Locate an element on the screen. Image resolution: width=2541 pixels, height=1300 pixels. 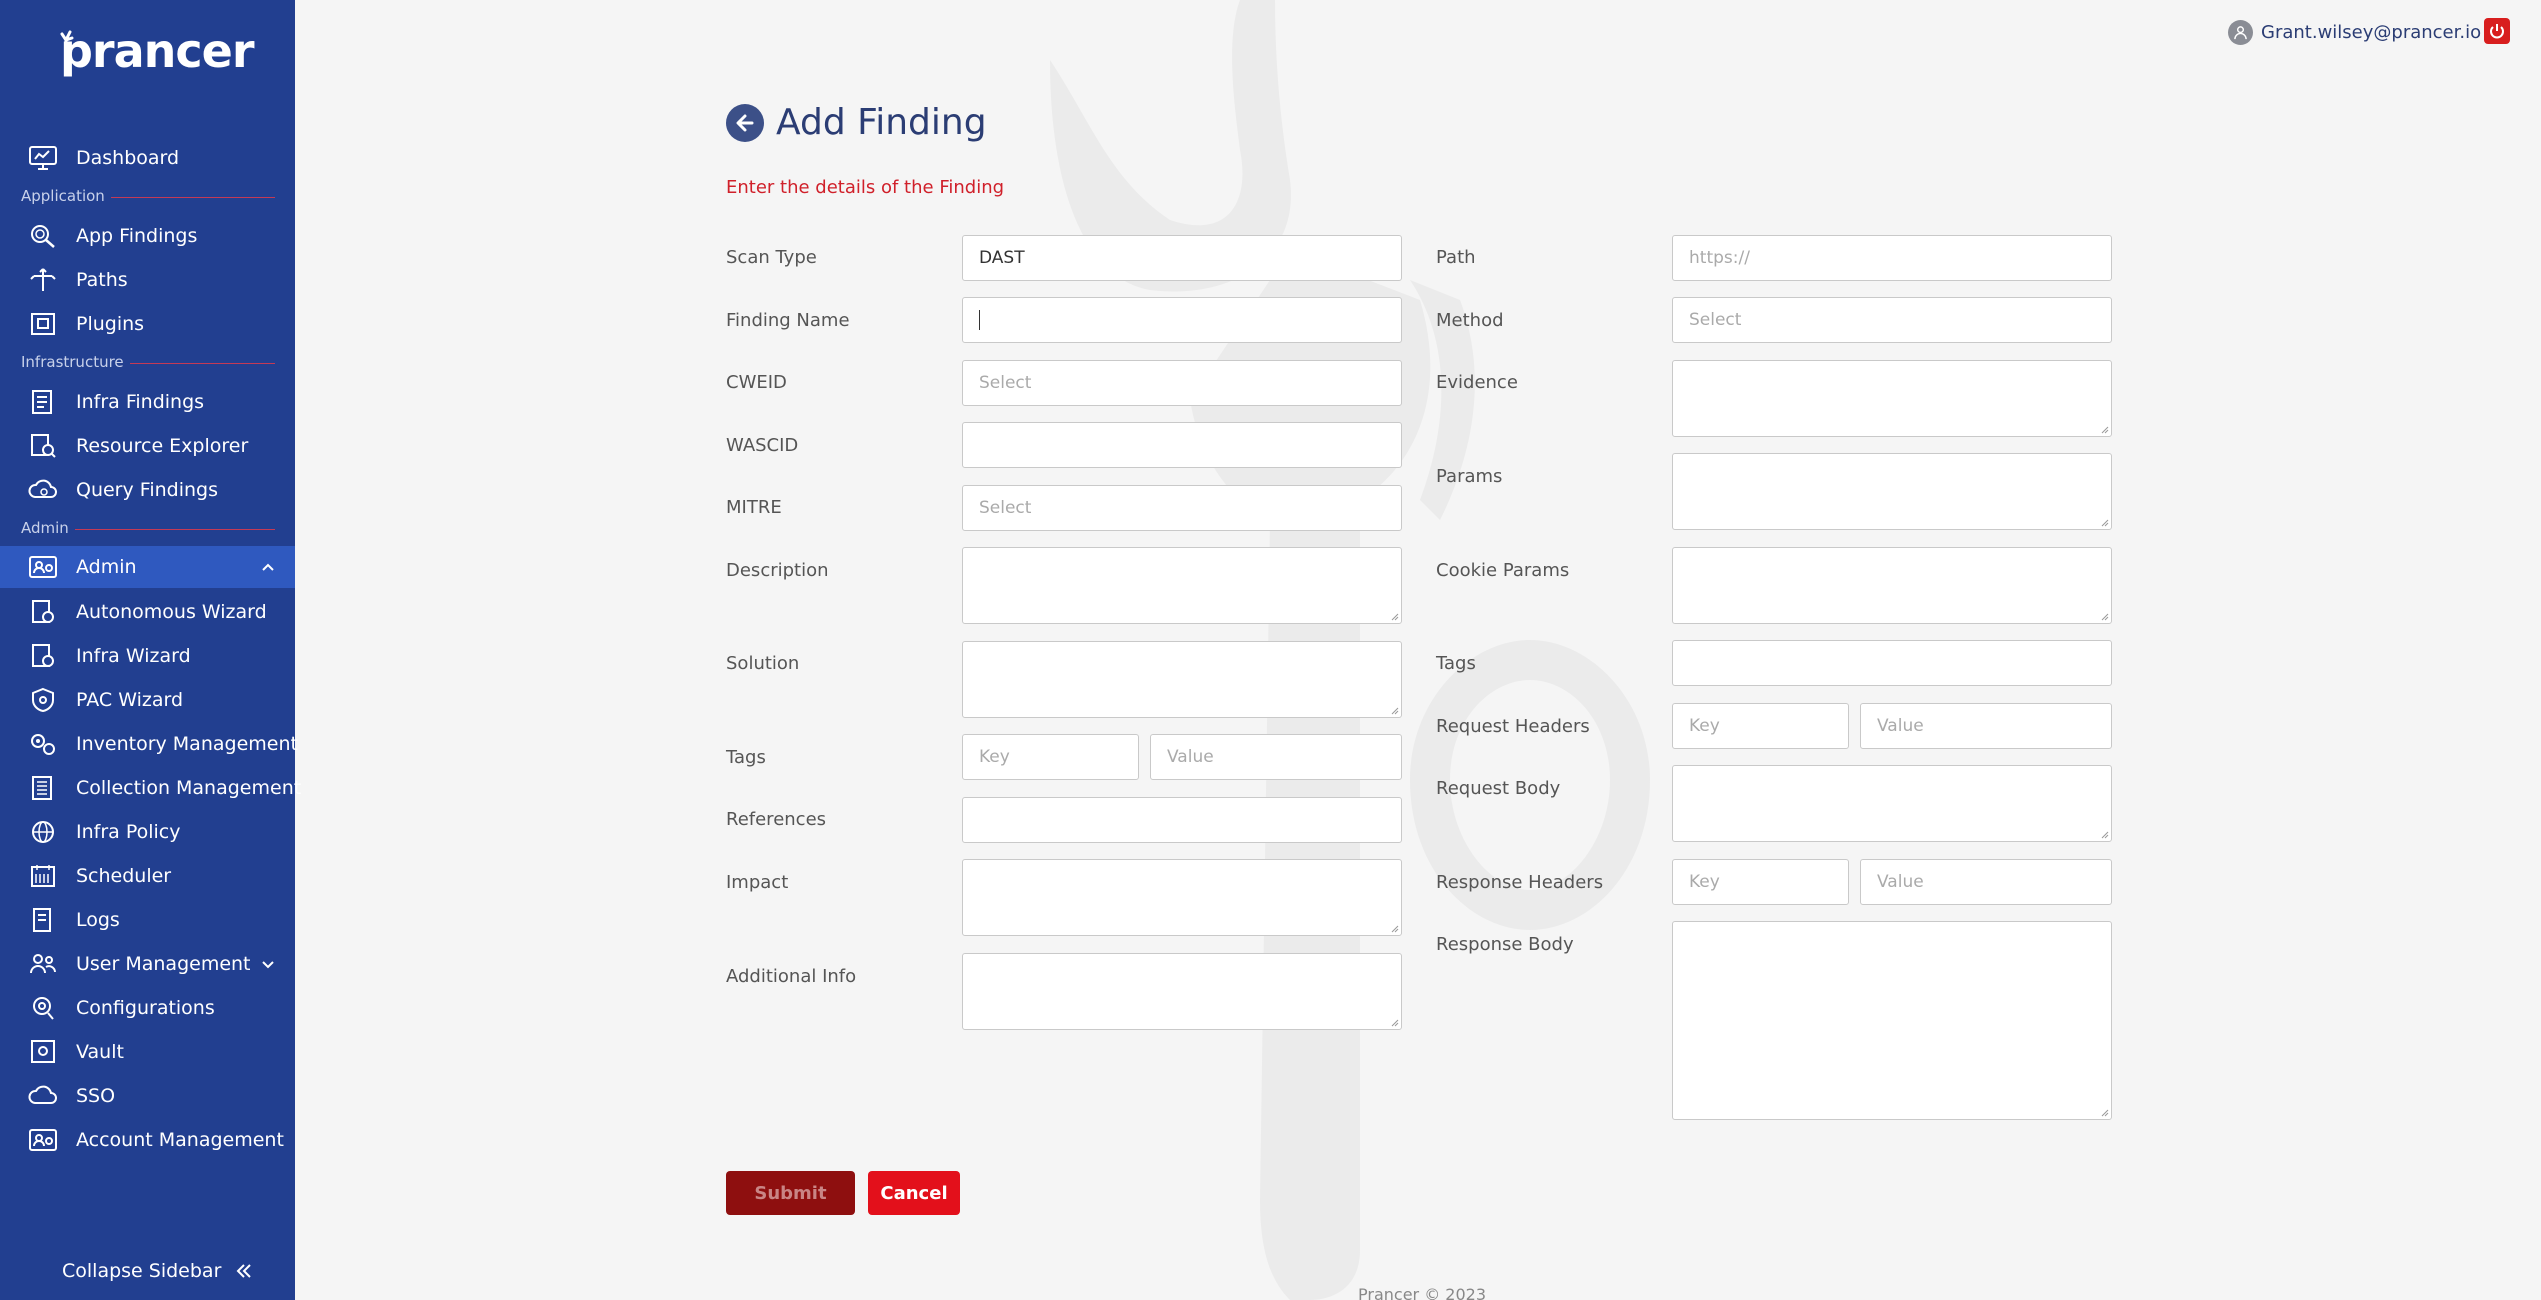
prancer-logo: prancer is located at coordinates (157, 51).